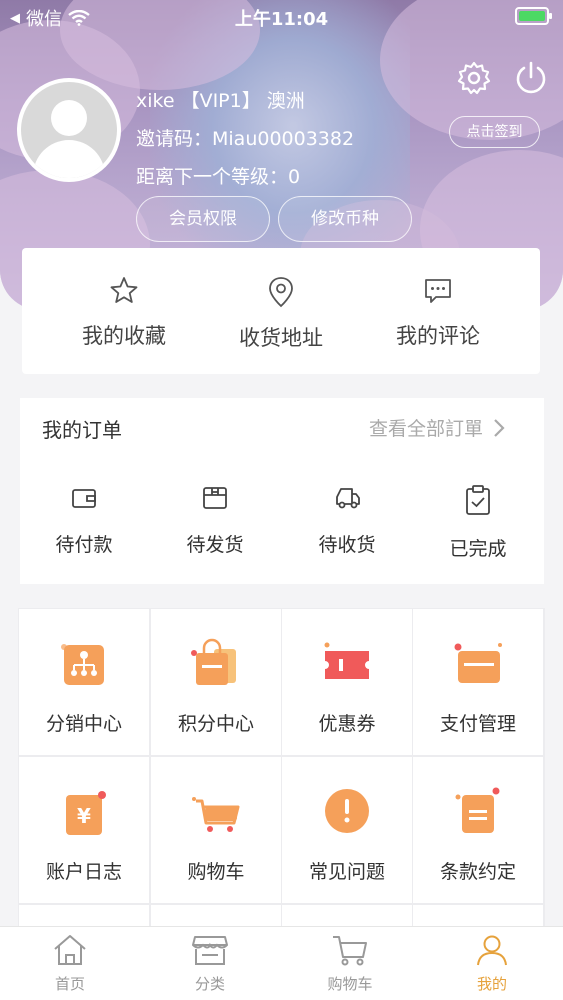  I want to click on default-avatar-icon, so click(69, 130).